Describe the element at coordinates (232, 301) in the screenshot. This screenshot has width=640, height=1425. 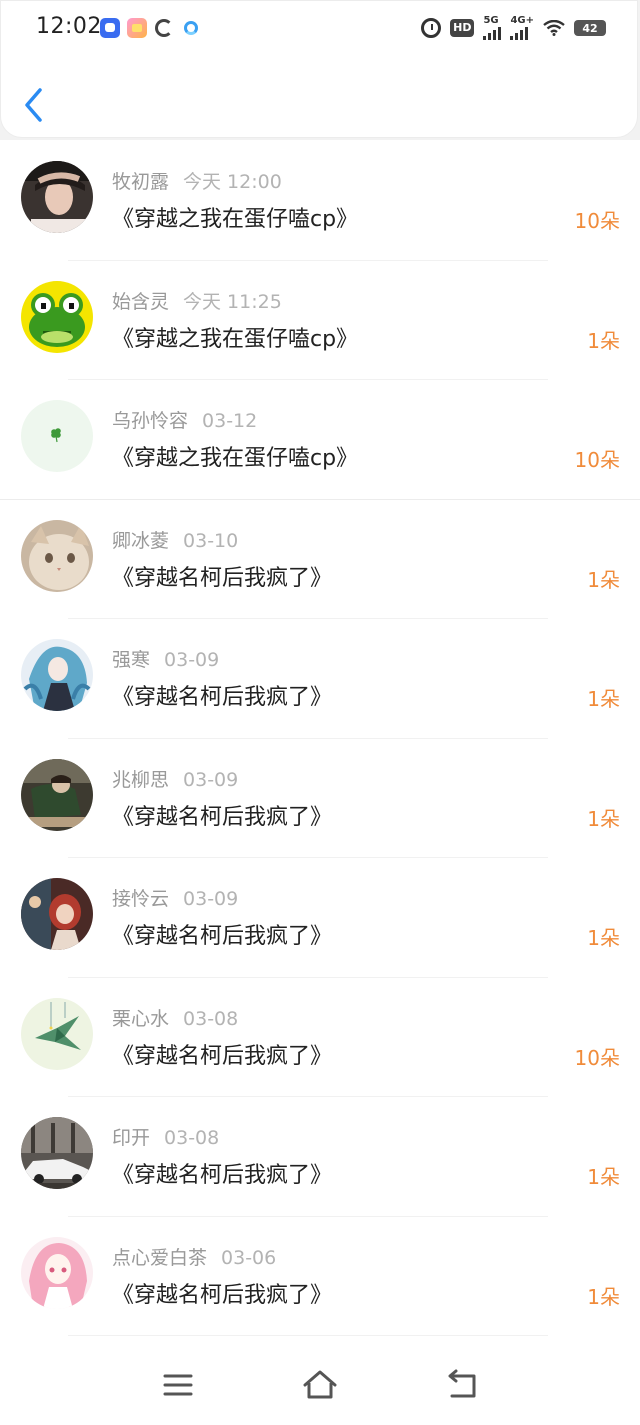
I see `record-date: 今天 11:25` at that location.